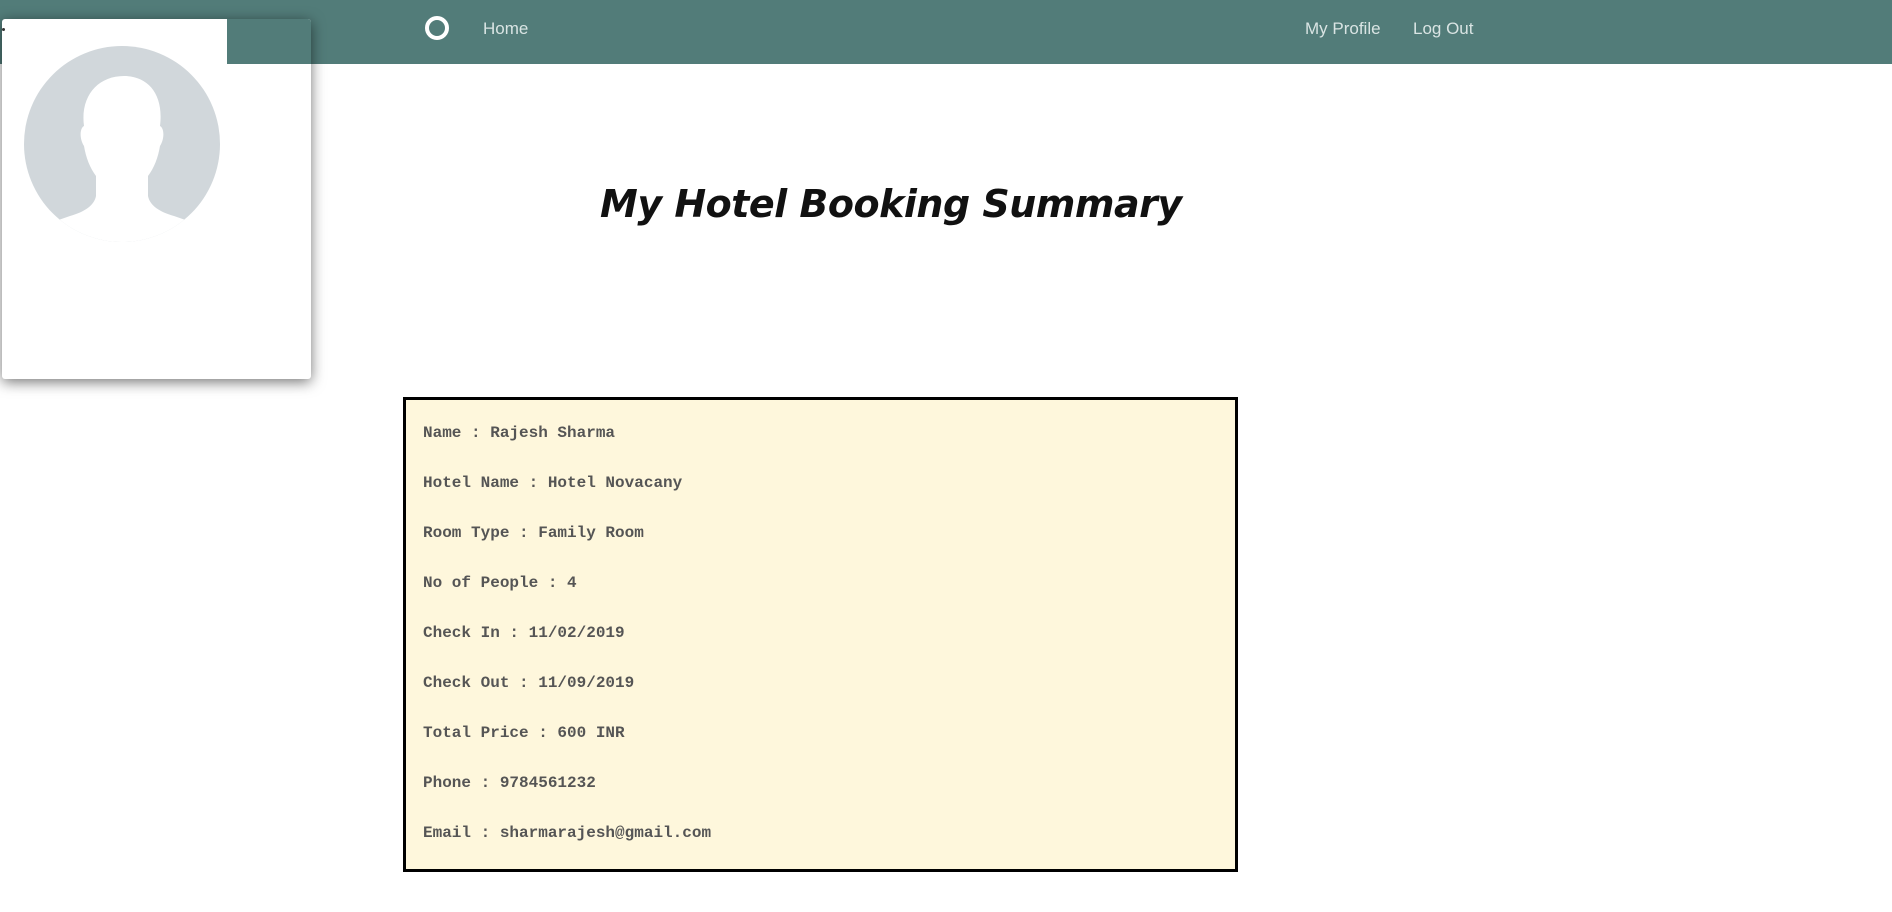  What do you see at coordinates (567, 833) in the screenshot?
I see `summary-email: Email : sharmarajesh@gmail.com` at bounding box center [567, 833].